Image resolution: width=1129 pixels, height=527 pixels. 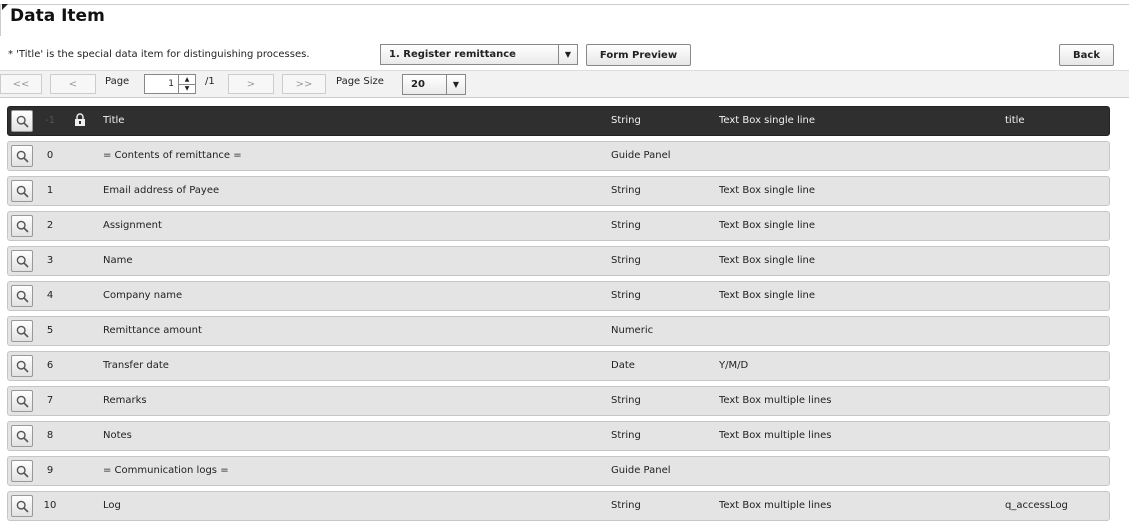 What do you see at coordinates (152, 330) in the screenshot?
I see `row-title: Remittance amount` at bounding box center [152, 330].